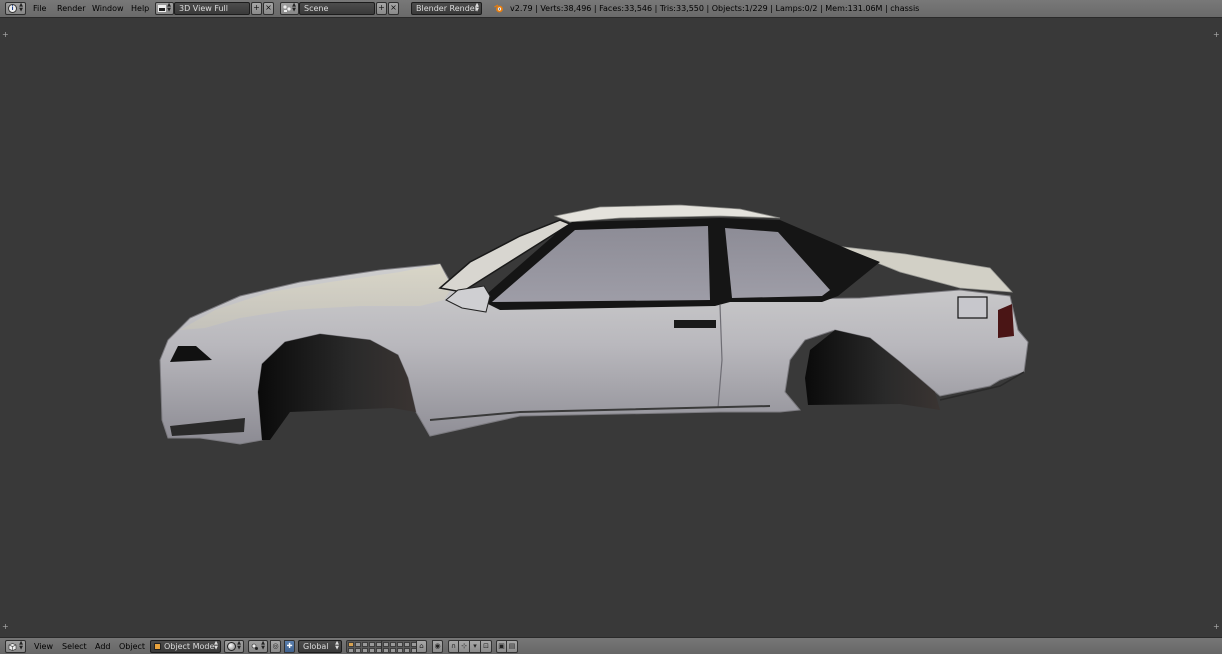 This screenshot has width=1222, height=654. I want to click on render-group: ▣ ▤, so click(507, 646).